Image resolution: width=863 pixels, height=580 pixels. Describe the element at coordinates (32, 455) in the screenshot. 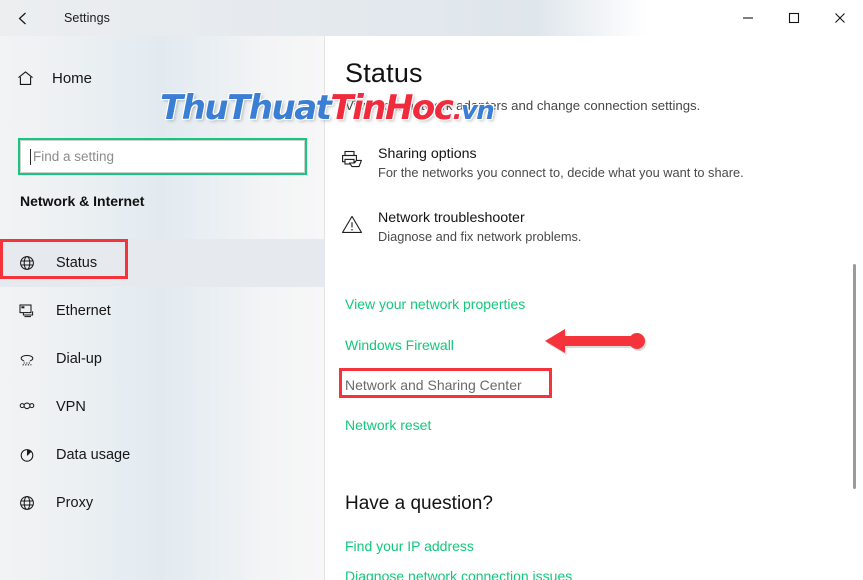

I see `pie-chart-icon` at that location.